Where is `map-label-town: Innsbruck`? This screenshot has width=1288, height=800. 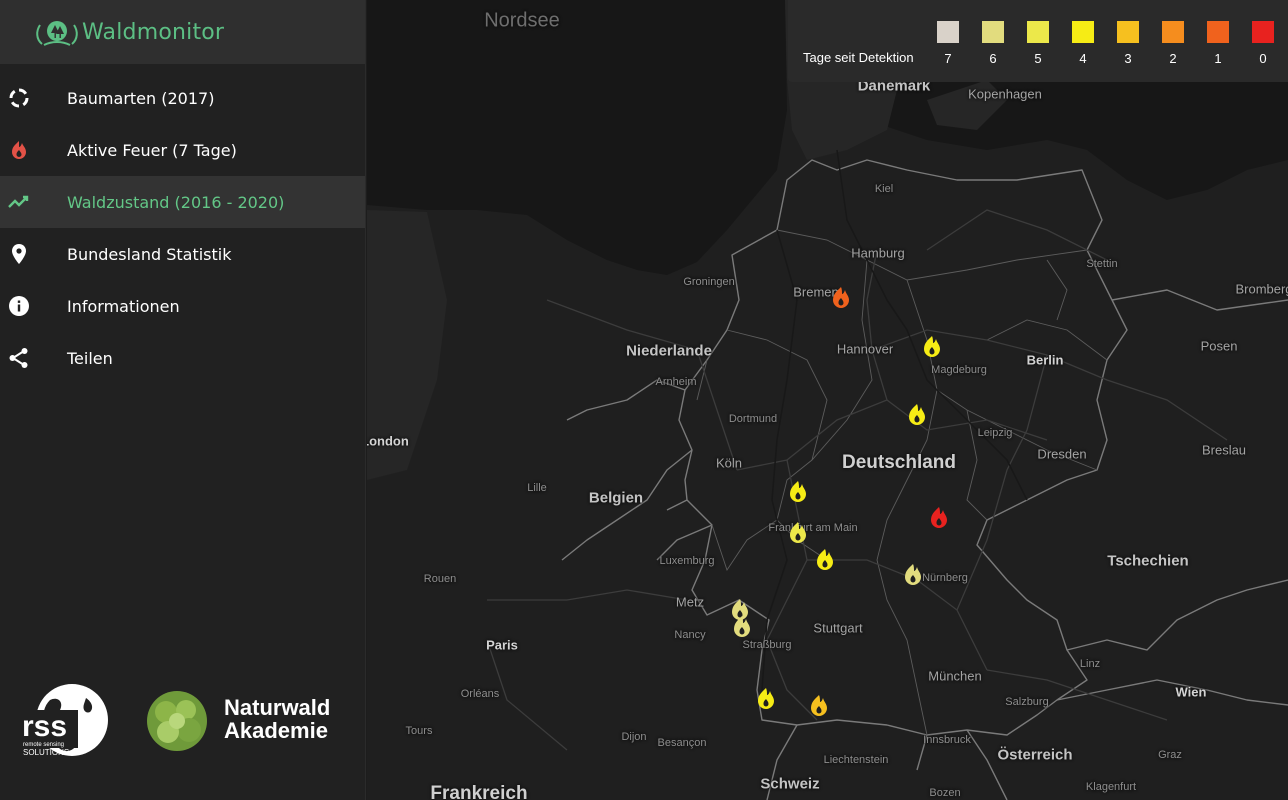 map-label-town: Innsbruck is located at coordinates (947, 740).